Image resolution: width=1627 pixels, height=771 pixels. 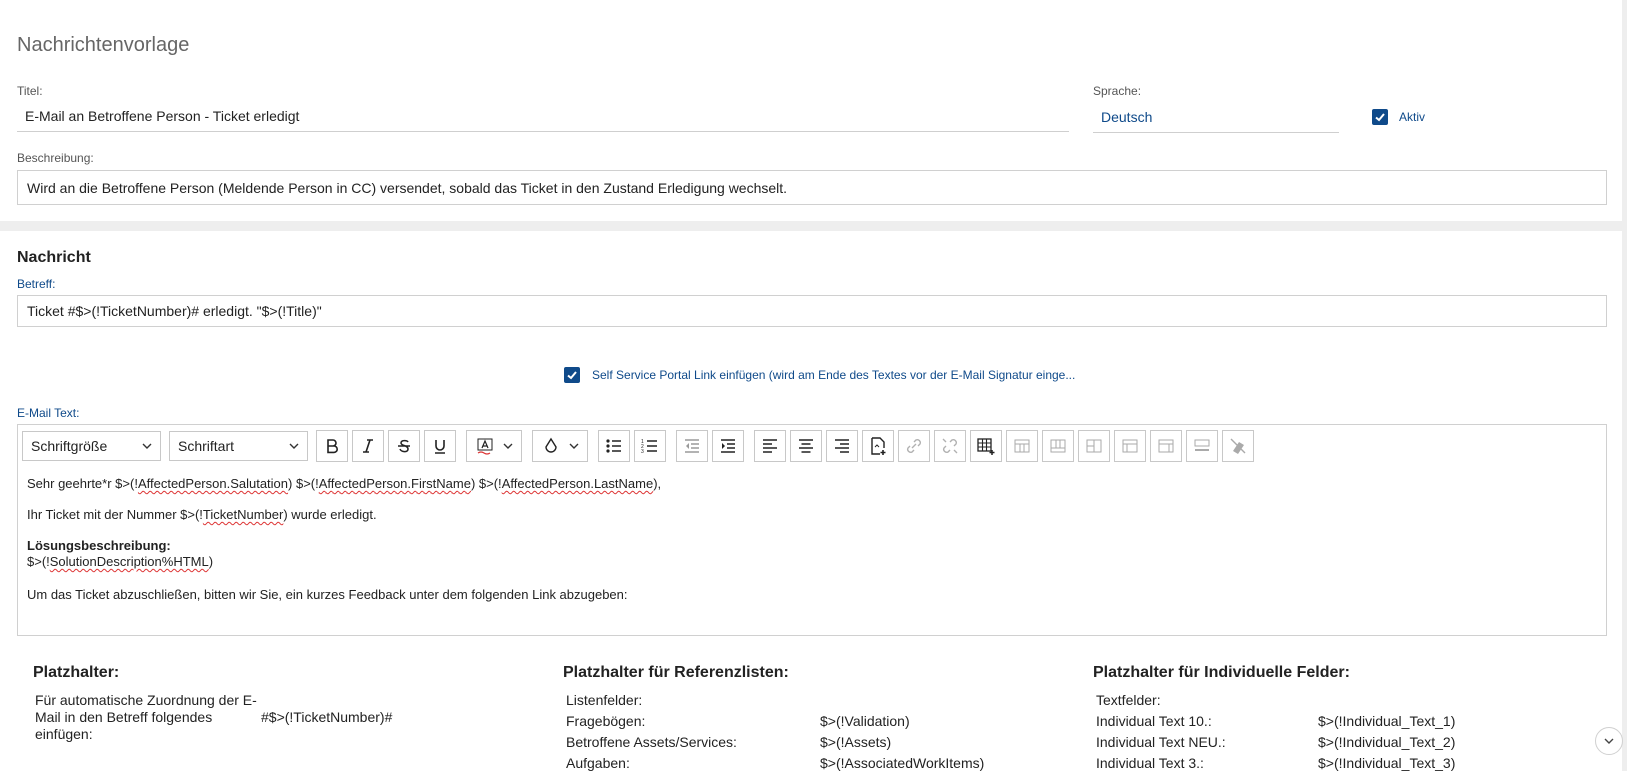 I want to click on outdent-button, so click(x=692, y=446).